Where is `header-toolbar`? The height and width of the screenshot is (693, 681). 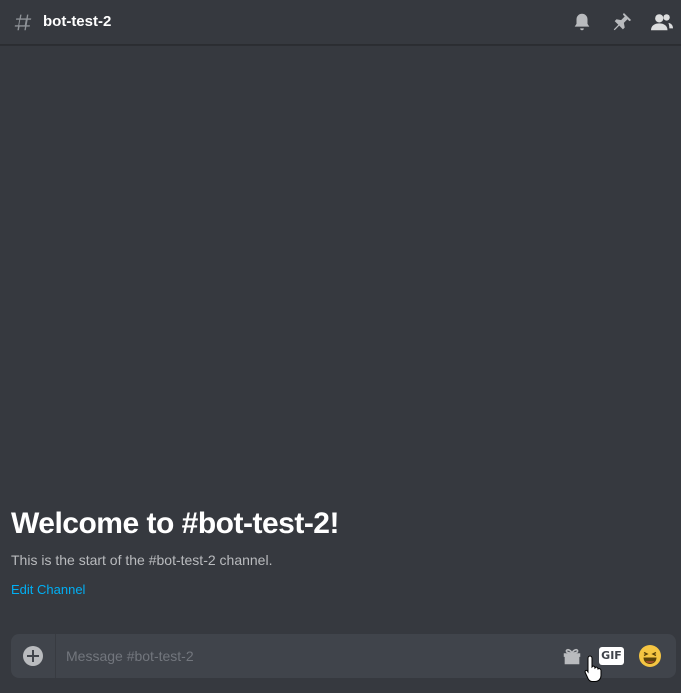 header-toolbar is located at coordinates (622, 22).